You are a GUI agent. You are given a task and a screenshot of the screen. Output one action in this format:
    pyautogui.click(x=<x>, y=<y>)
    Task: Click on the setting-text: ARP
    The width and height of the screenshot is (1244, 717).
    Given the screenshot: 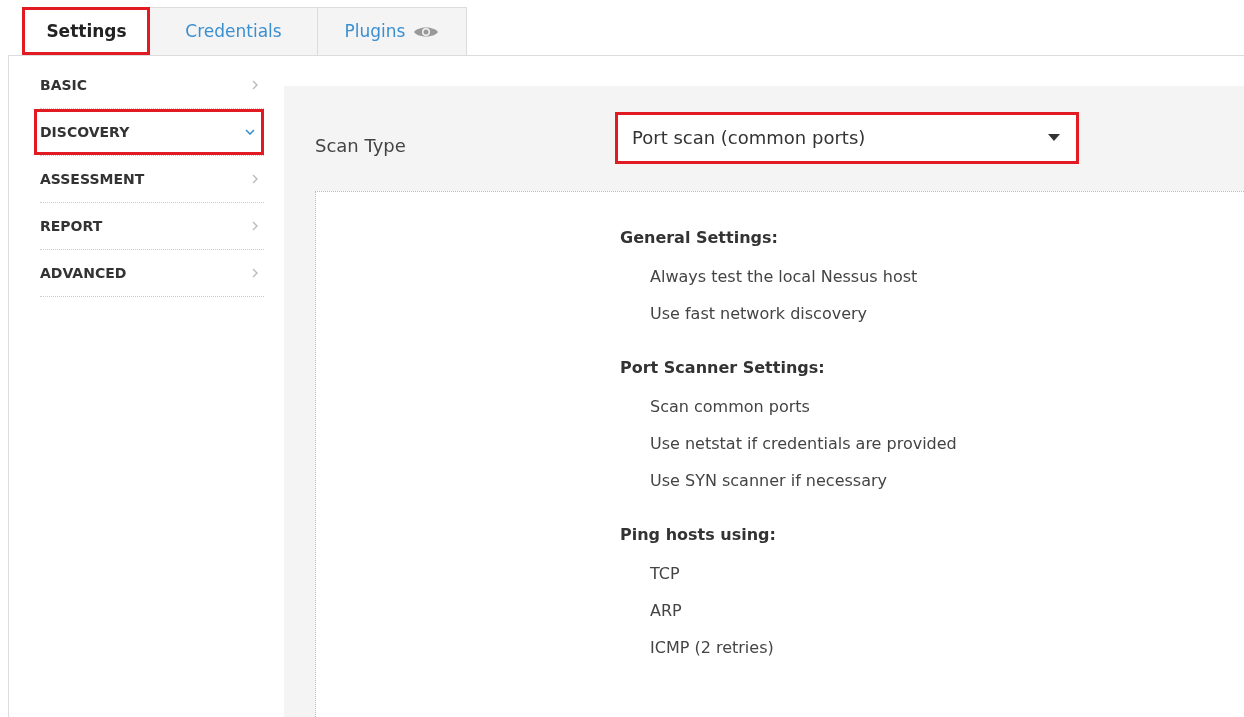 What is the action you would take?
    pyautogui.click(x=666, y=610)
    